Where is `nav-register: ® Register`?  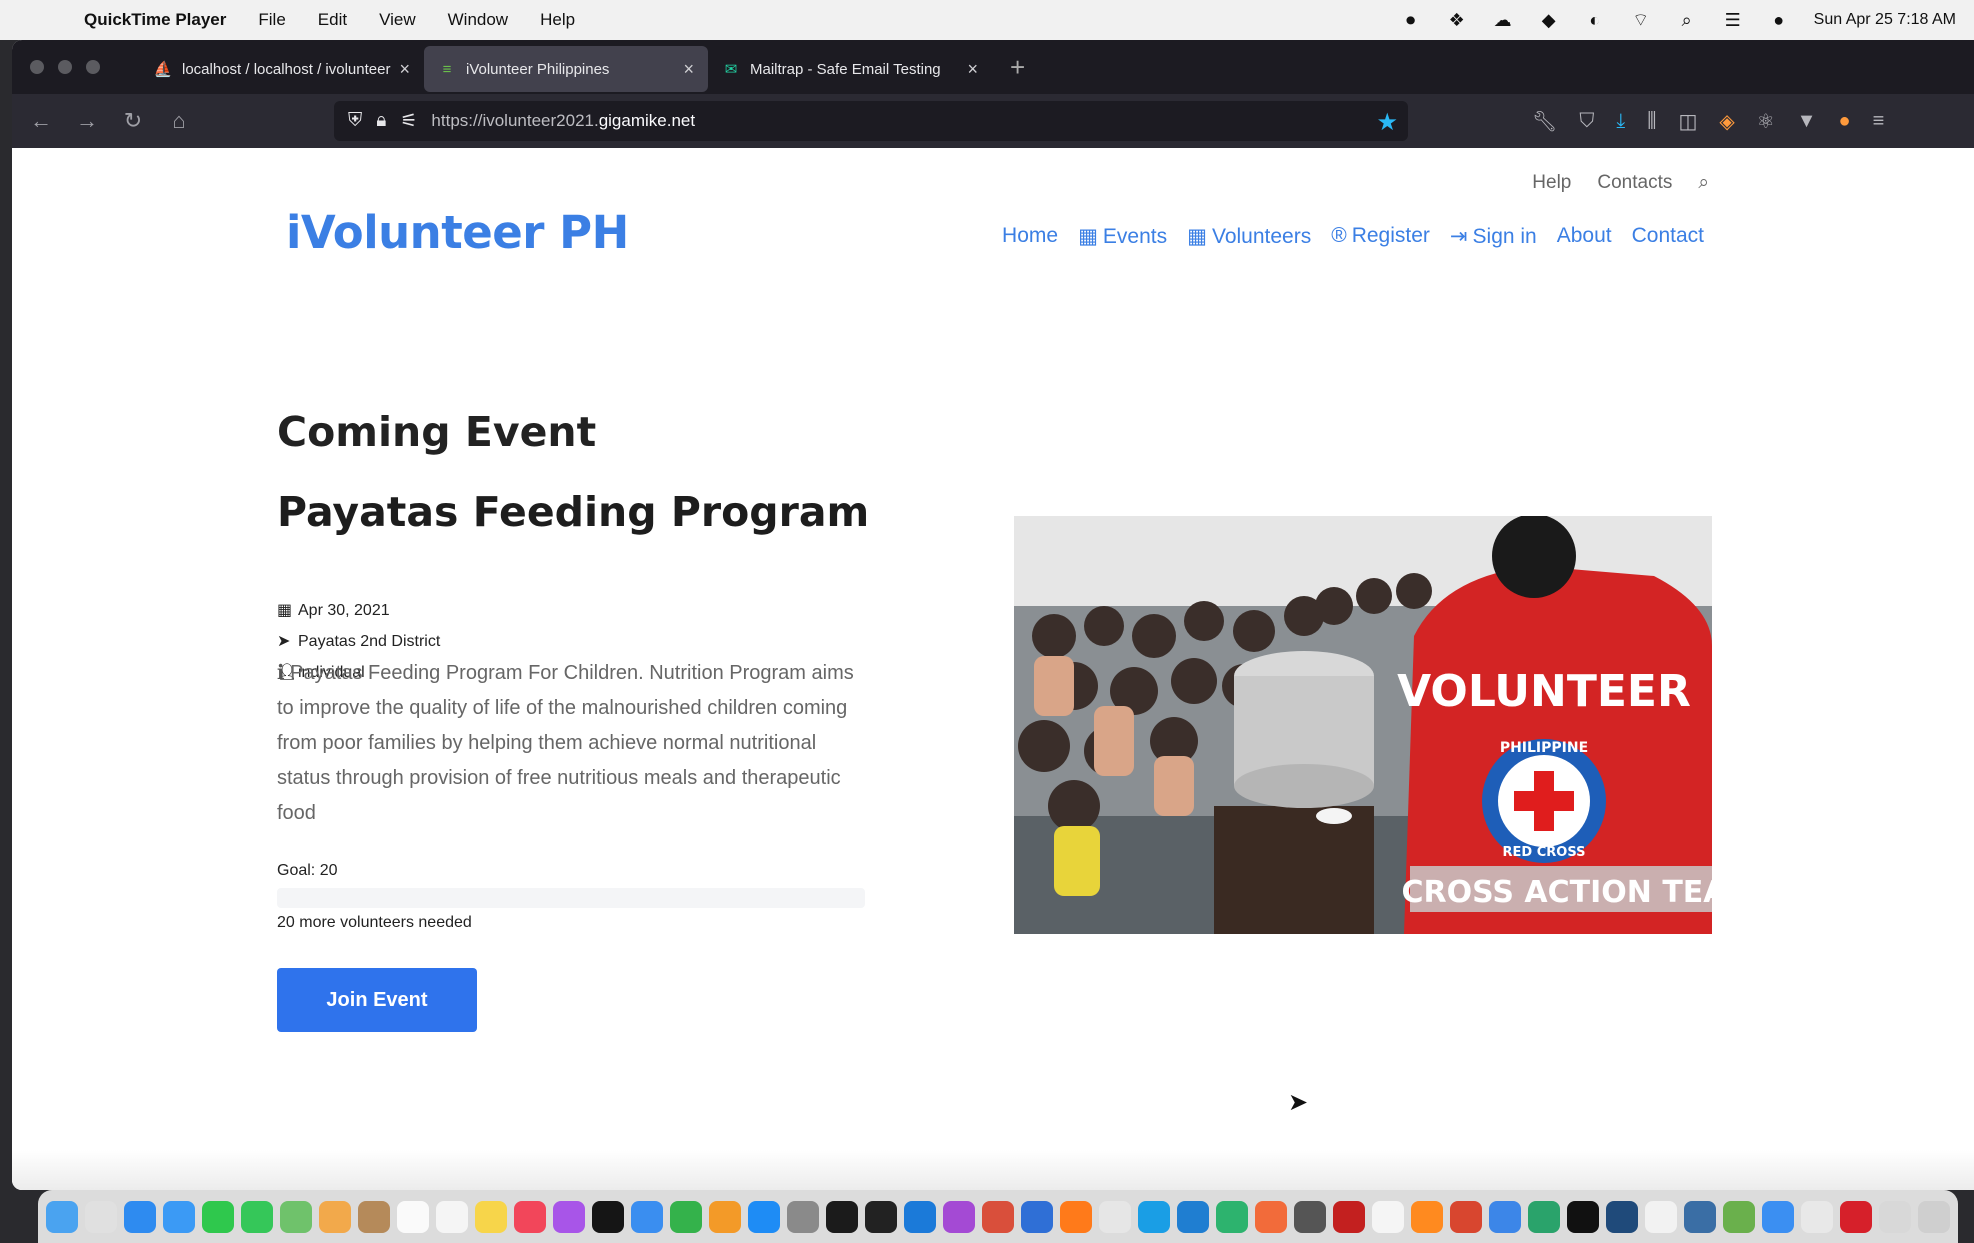 nav-register: ® Register is located at coordinates (1380, 236).